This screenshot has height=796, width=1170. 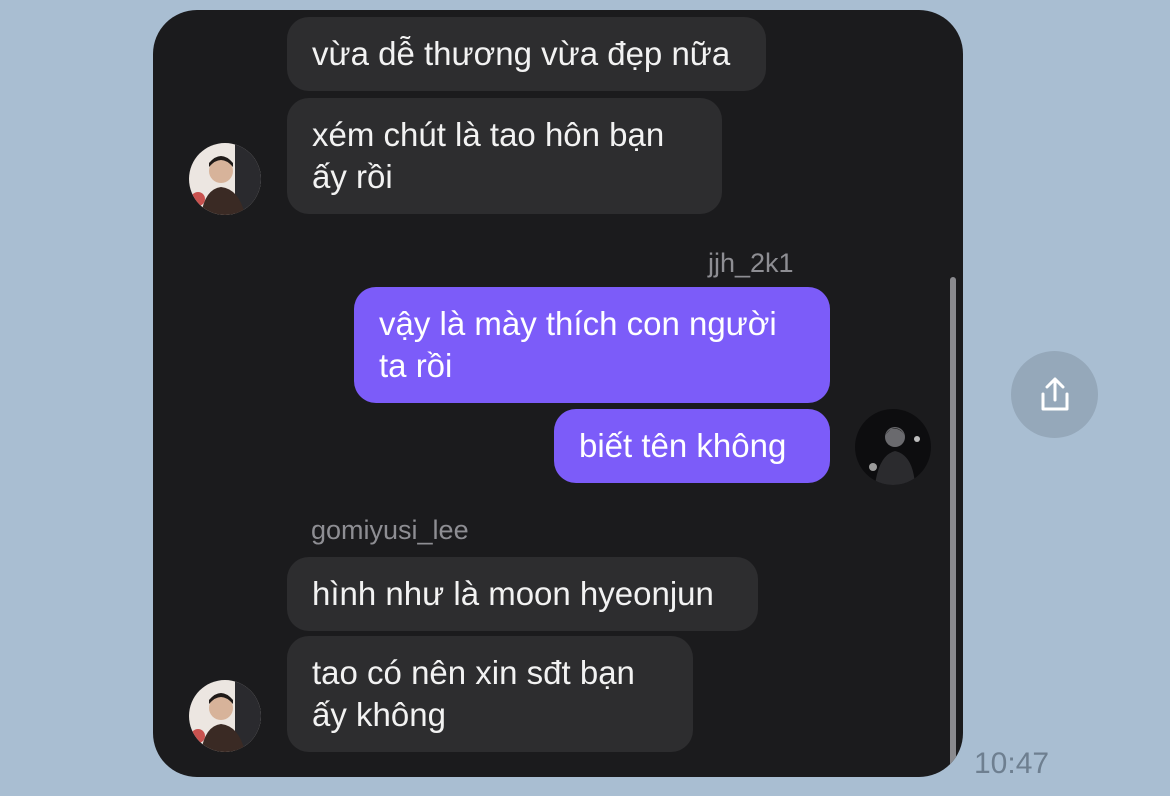 What do you see at coordinates (751, 263) in the screenshot?
I see `sender-username: jjh_2k1` at bounding box center [751, 263].